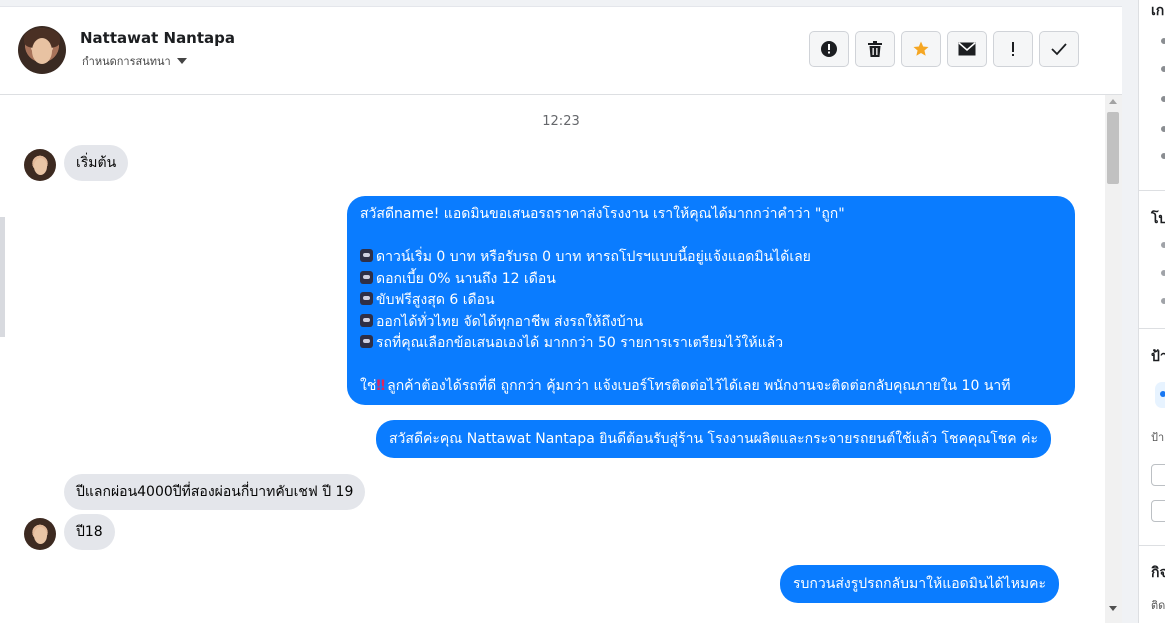 This screenshot has height=623, width=1165. Describe the element at coordinates (561, 121) in the screenshot. I see `message-timestamp: 12:23` at that location.